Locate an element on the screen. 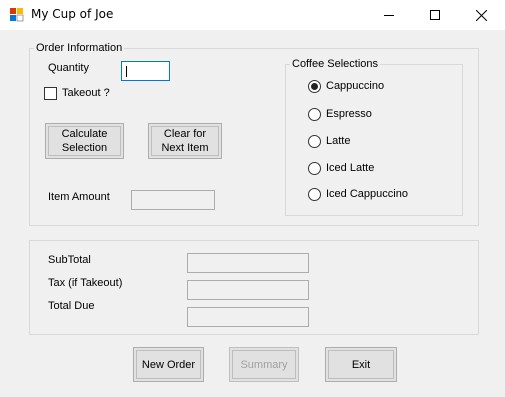  new-order-button: New Order is located at coordinates (168, 364).